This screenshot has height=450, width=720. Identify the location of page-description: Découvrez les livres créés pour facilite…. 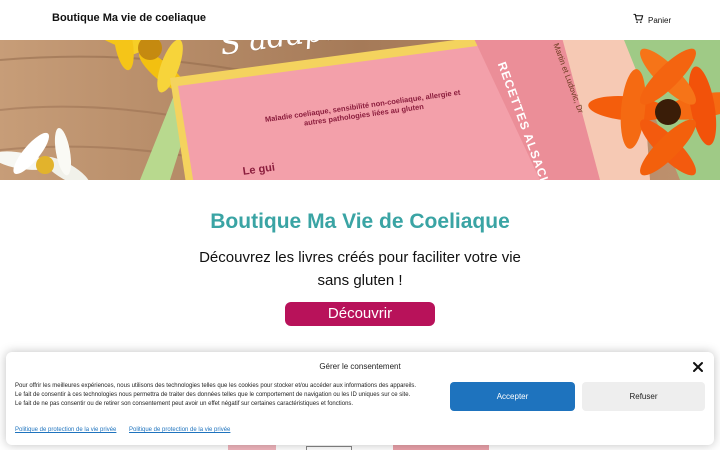
(360, 269).